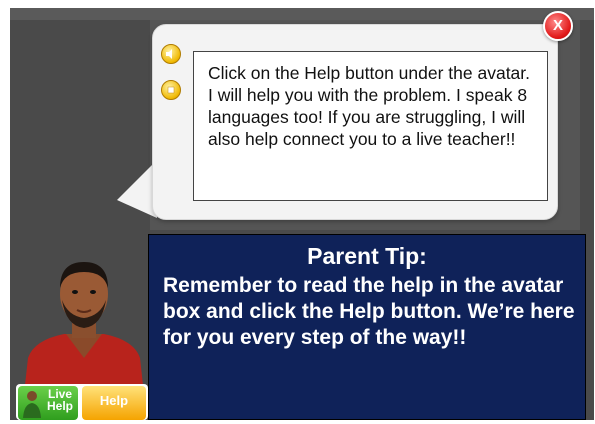 Image resolution: width=595 pixels, height=424 pixels. What do you see at coordinates (302, 14) in the screenshot?
I see `top-strip` at bounding box center [302, 14].